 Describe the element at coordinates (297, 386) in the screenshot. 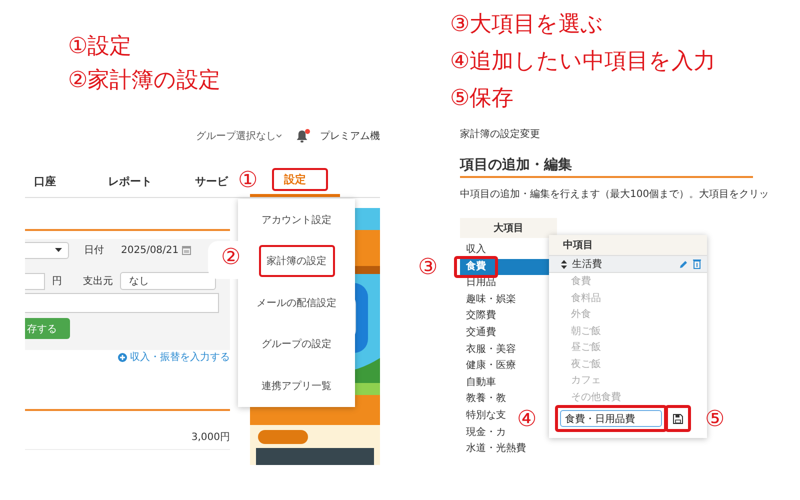

I see `menu-item: 連携アプリ一覧` at that location.